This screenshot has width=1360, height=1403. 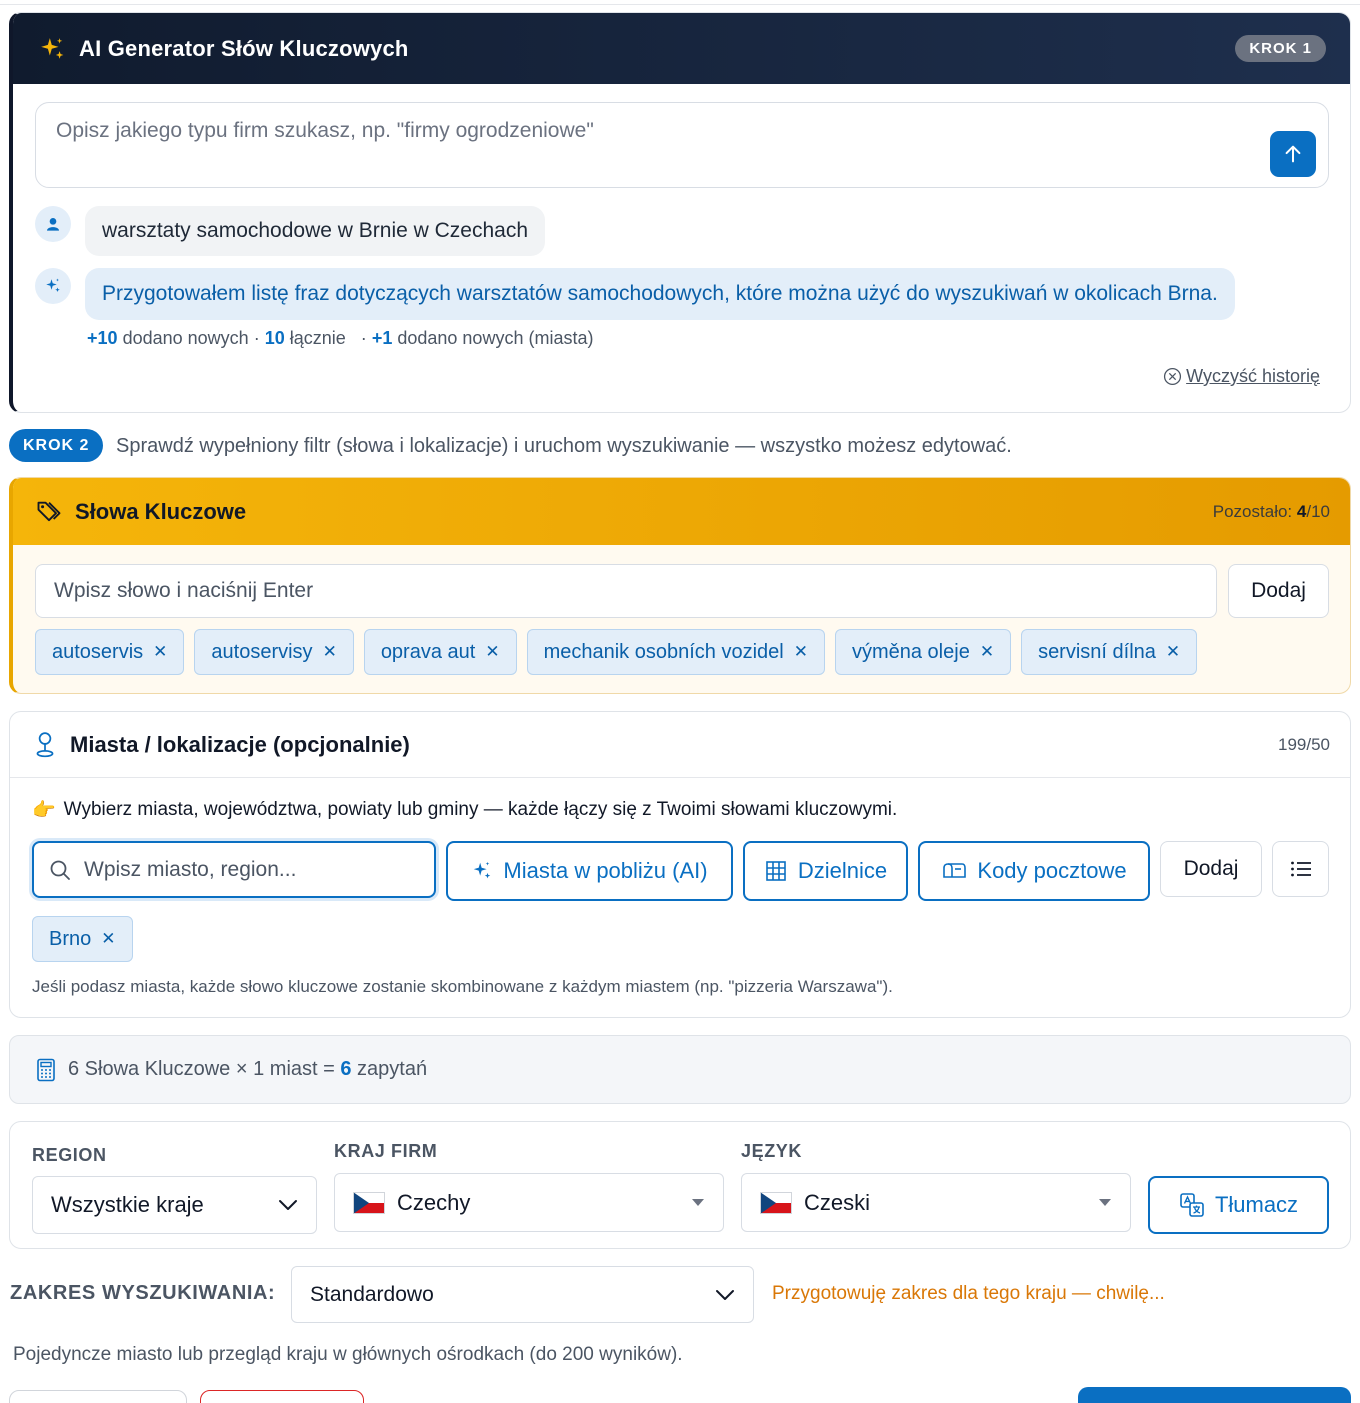 I want to click on search-icon, so click(x=60, y=870).